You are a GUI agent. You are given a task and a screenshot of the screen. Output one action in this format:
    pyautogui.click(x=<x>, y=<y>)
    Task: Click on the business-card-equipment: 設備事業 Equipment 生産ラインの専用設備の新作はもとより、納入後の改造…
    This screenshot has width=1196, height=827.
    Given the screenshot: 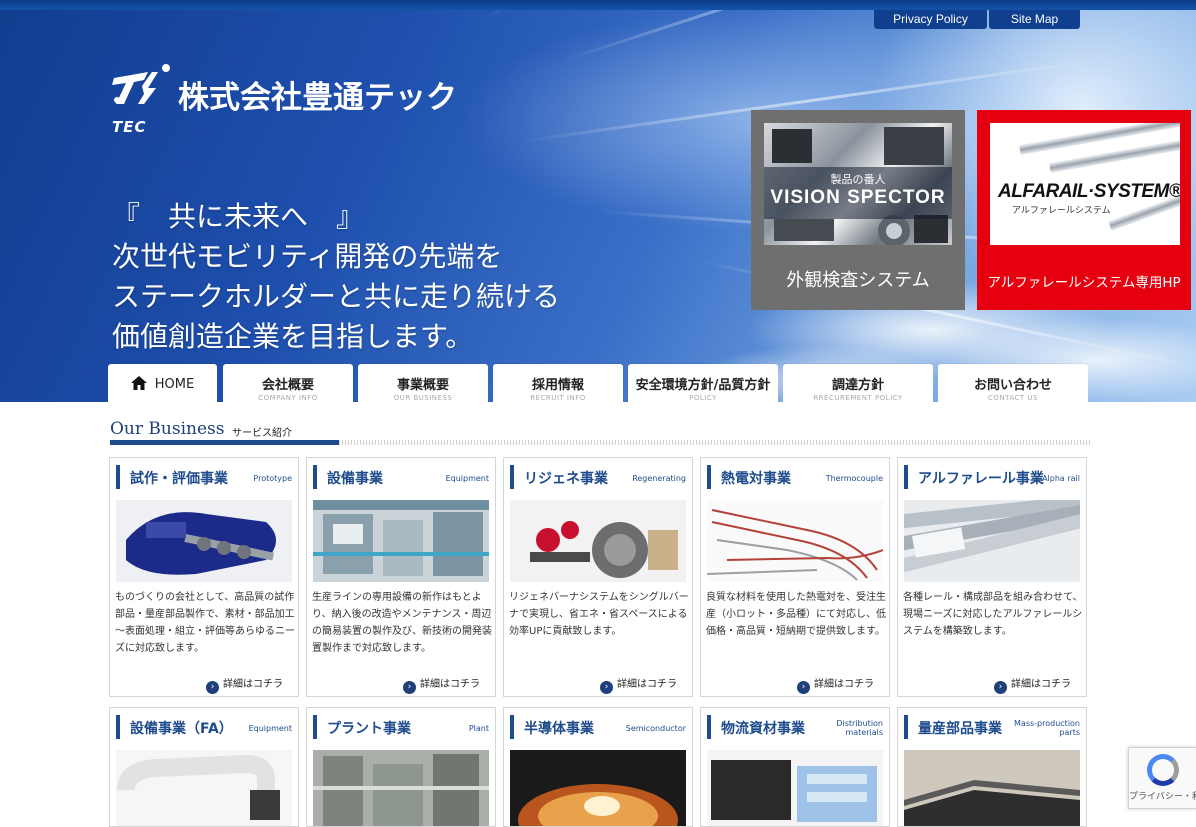 What is the action you would take?
    pyautogui.click(x=401, y=577)
    